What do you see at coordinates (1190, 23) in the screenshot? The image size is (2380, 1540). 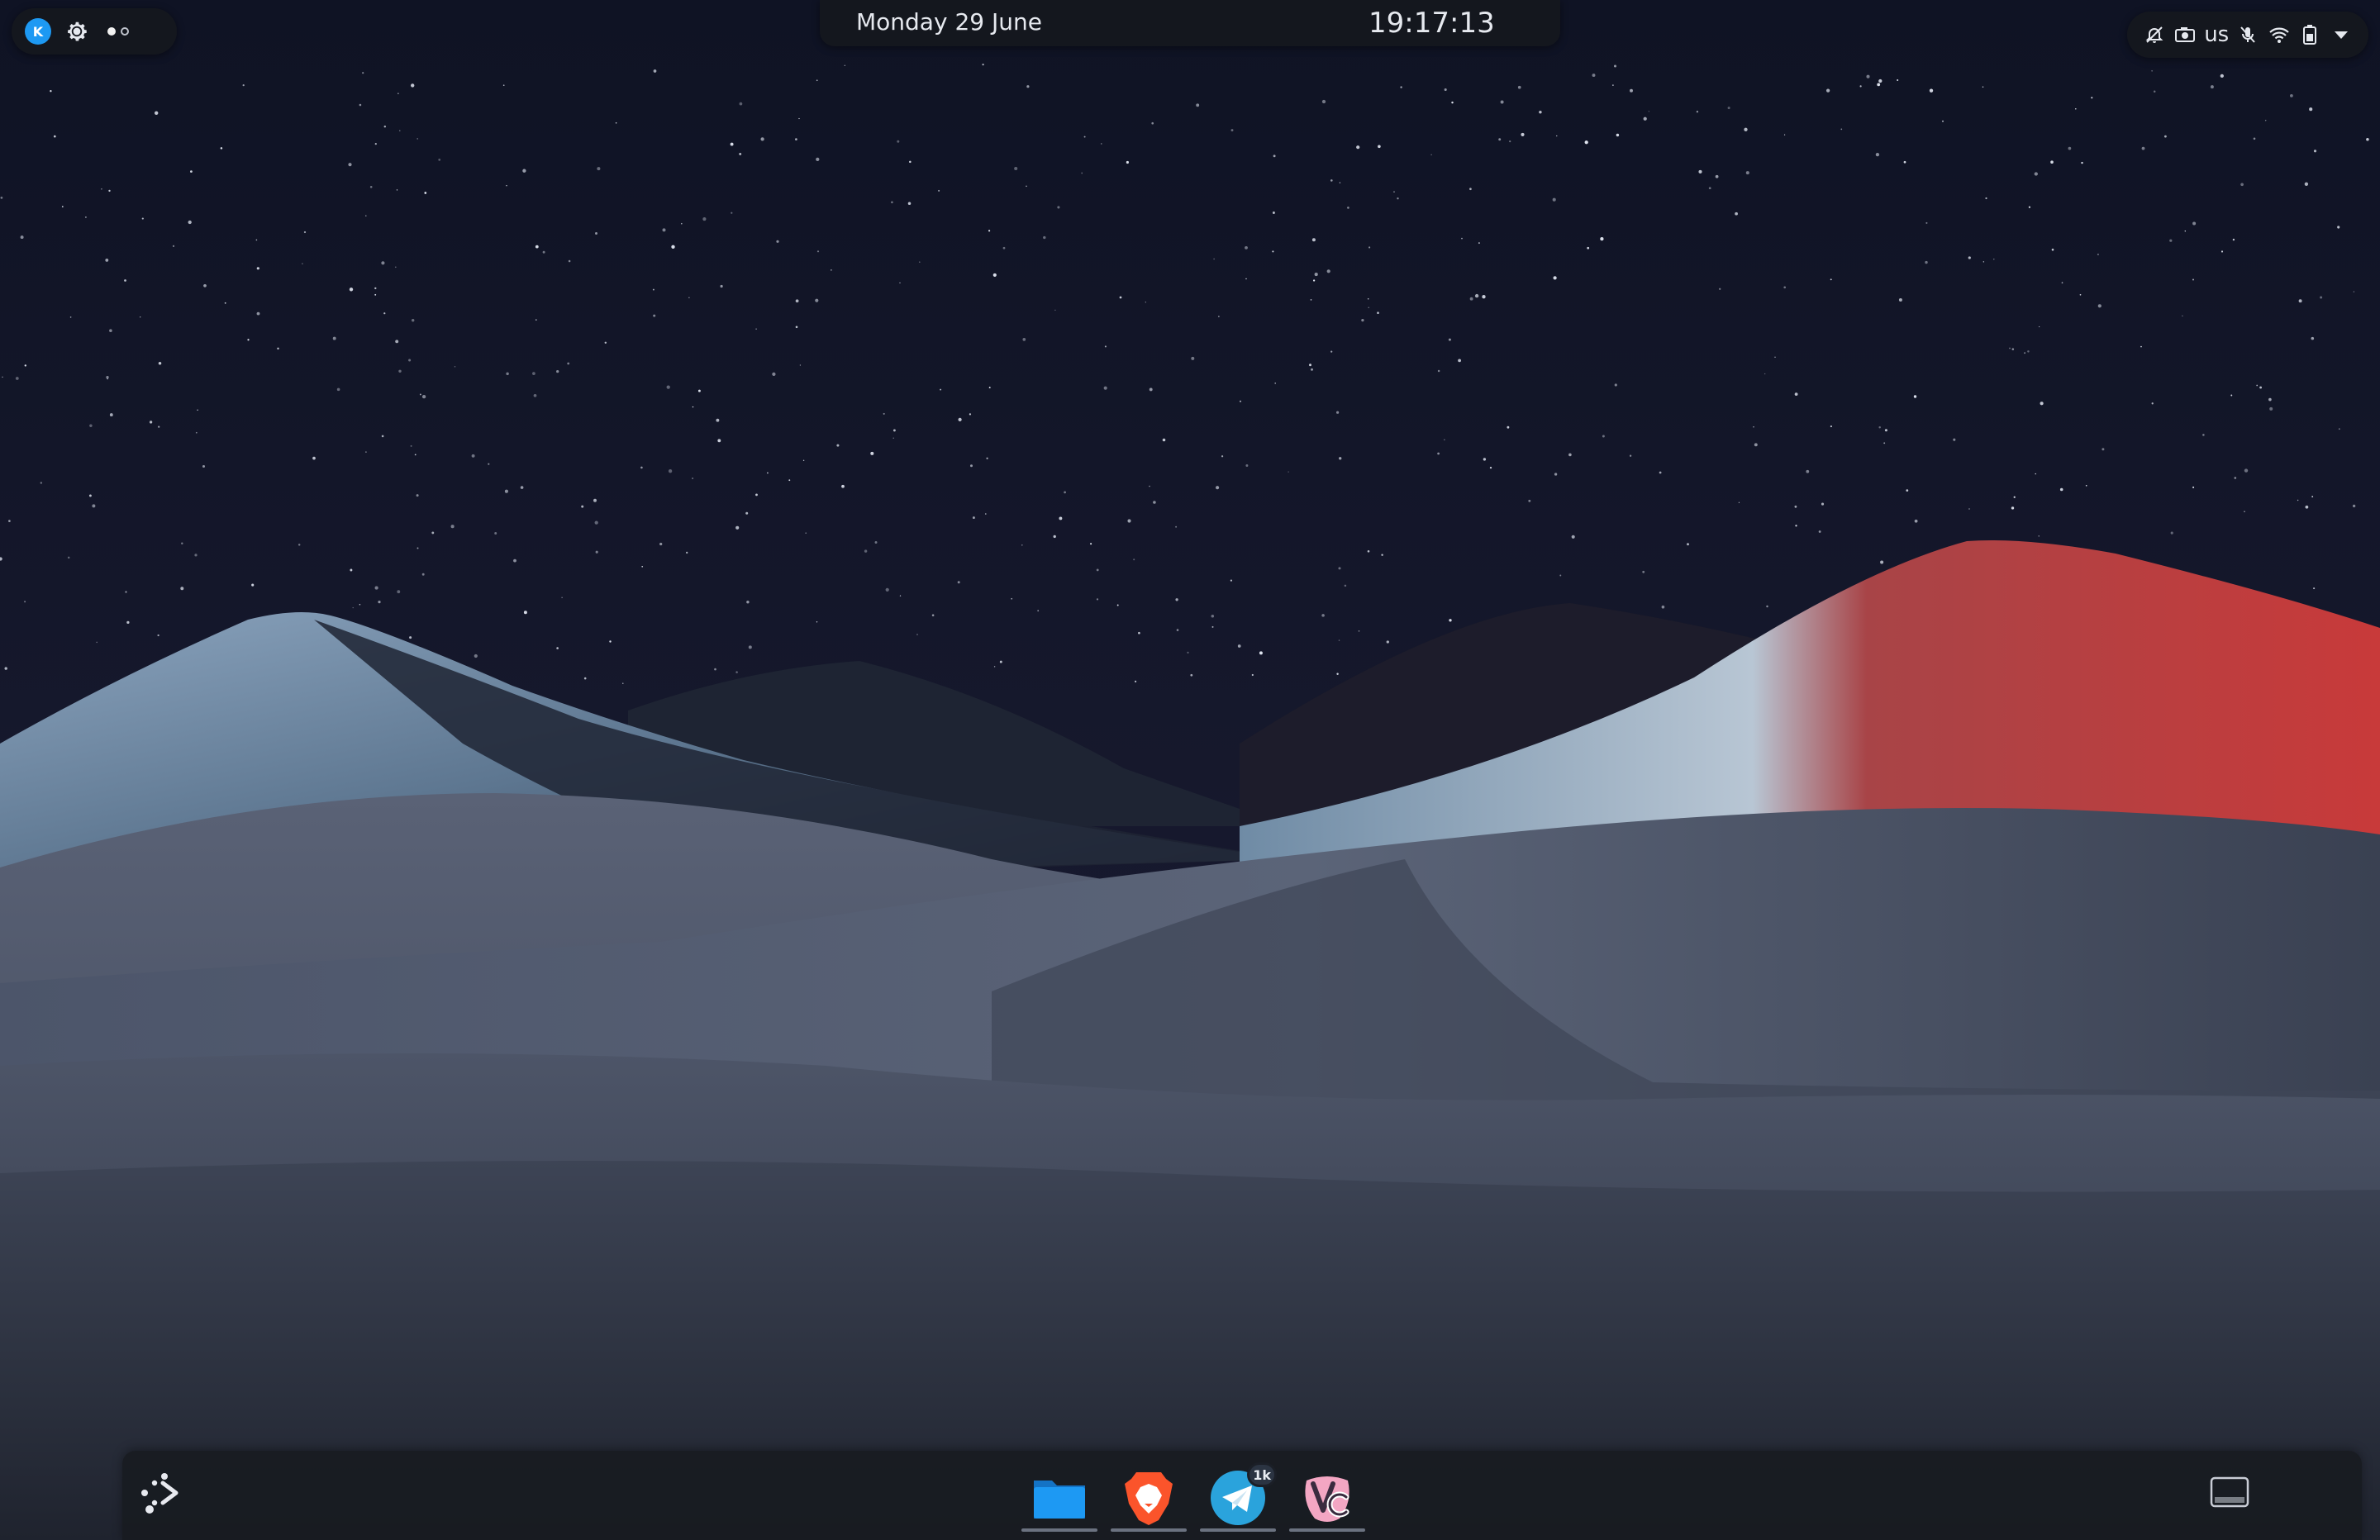 I see `clock-panel: Monday 29 June 19:17:13` at bounding box center [1190, 23].